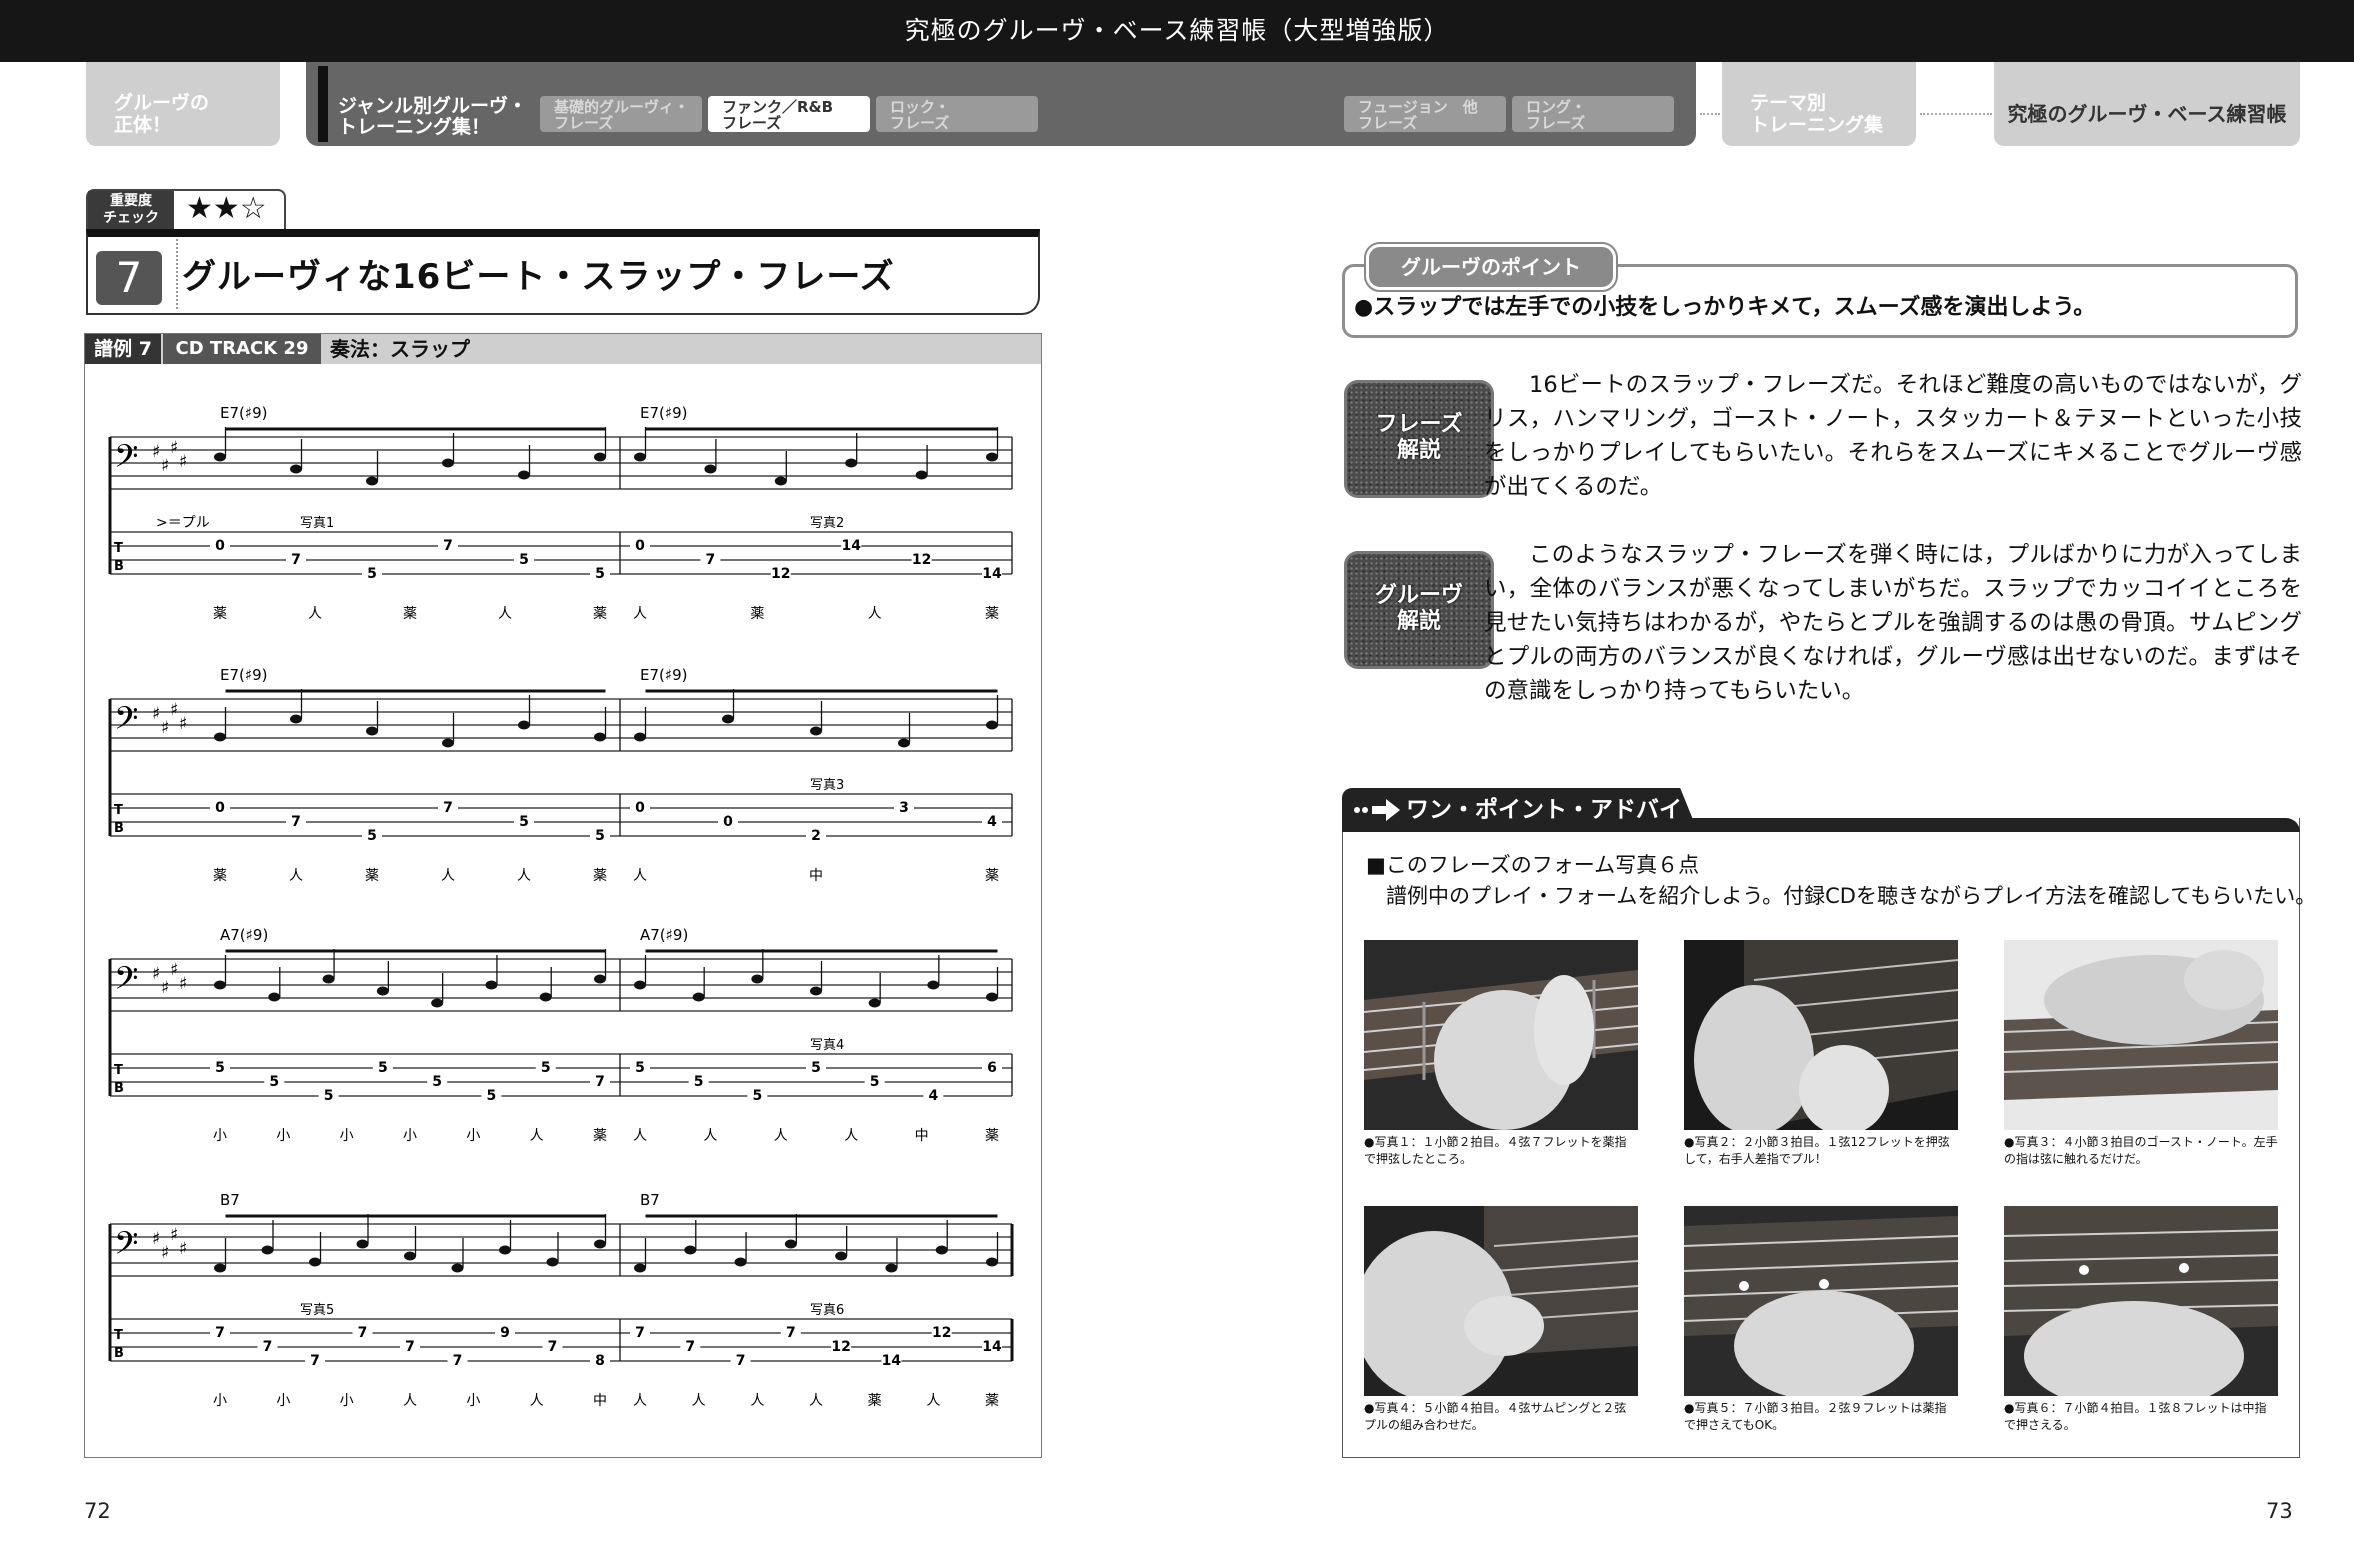 Image resolution: width=2354 pixels, height=1562 pixels. What do you see at coordinates (1425, 114) in the screenshot?
I see `nav-subtab-fusion: フュージョン 他 フレーズ` at bounding box center [1425, 114].